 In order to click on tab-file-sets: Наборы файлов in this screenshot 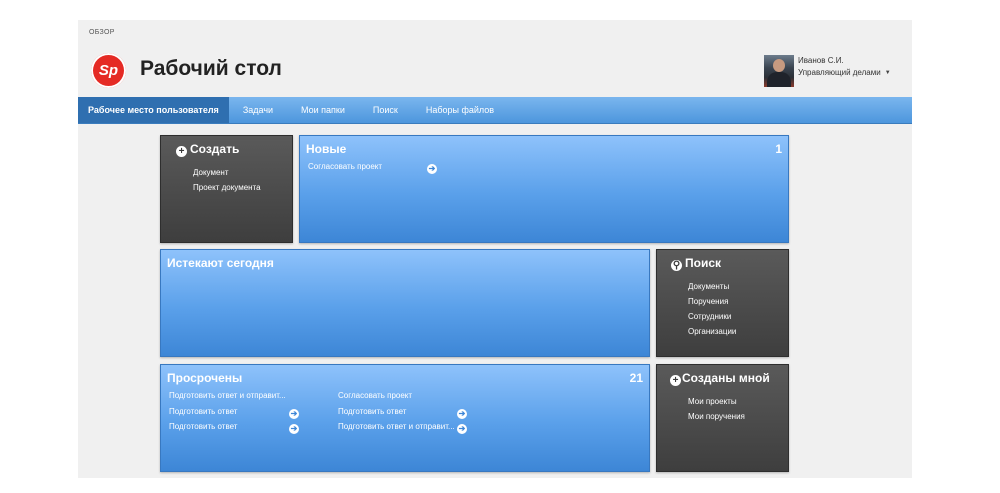, I will do `click(460, 110)`.